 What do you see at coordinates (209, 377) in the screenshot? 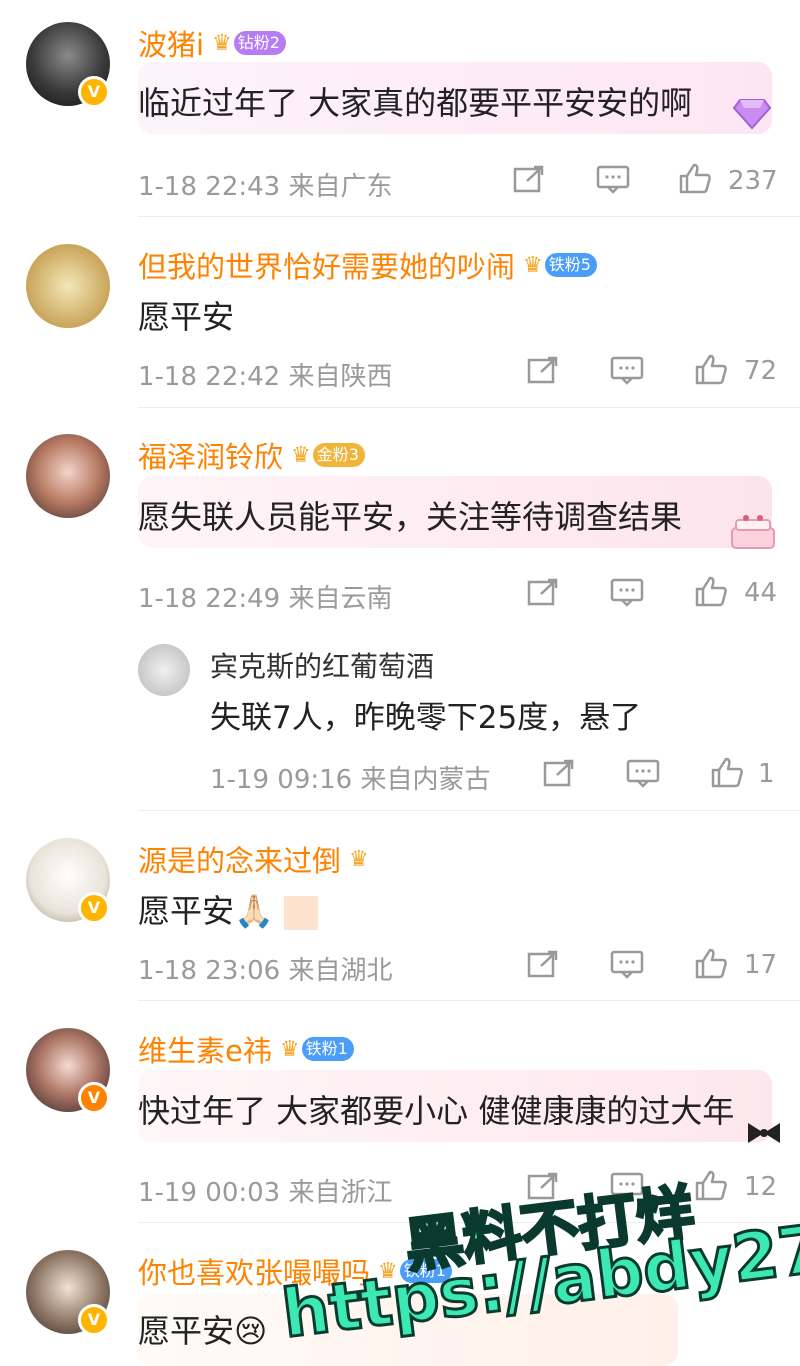
I see `comment-time: 1-18 22:42` at bounding box center [209, 377].